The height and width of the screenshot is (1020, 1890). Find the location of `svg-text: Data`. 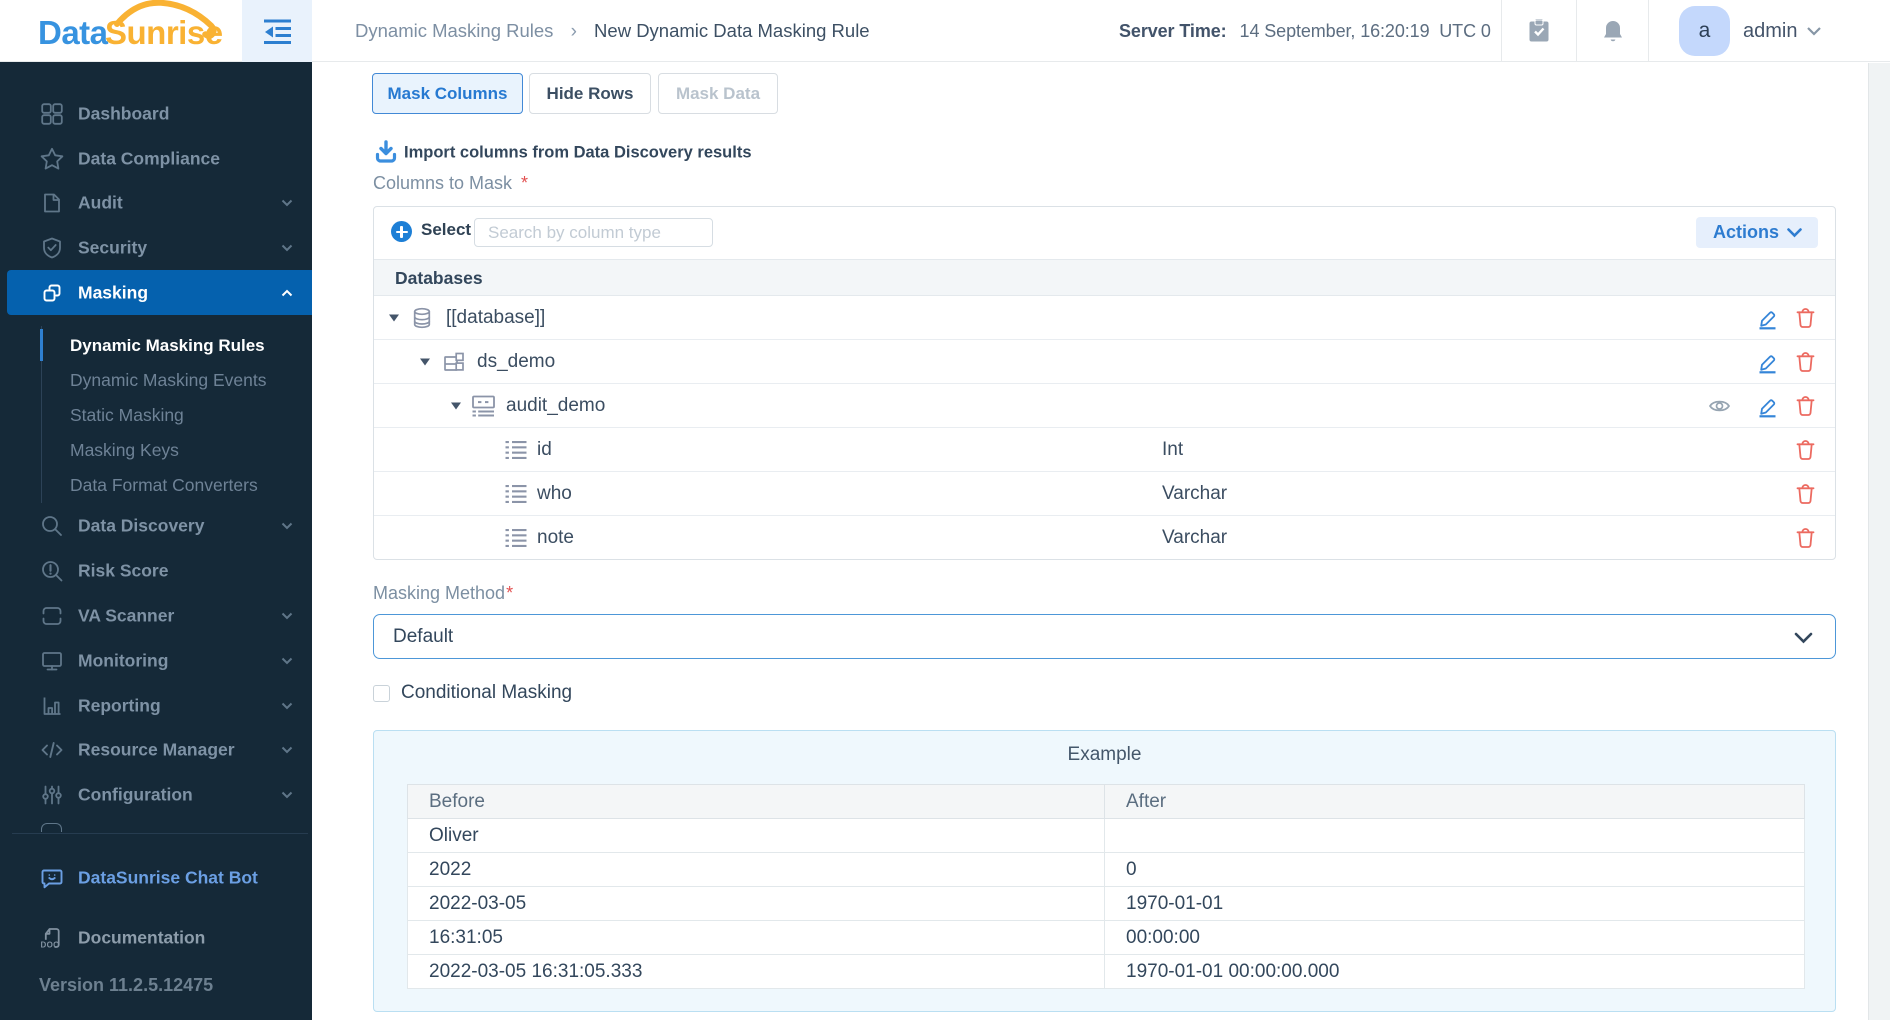

svg-text: Data is located at coordinates (73, 32).